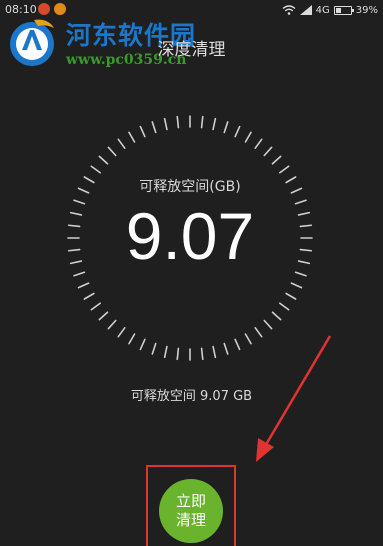 This screenshot has height=546, width=383. What do you see at coordinates (366, 10) in the screenshot?
I see `battery-percent: 39%` at bounding box center [366, 10].